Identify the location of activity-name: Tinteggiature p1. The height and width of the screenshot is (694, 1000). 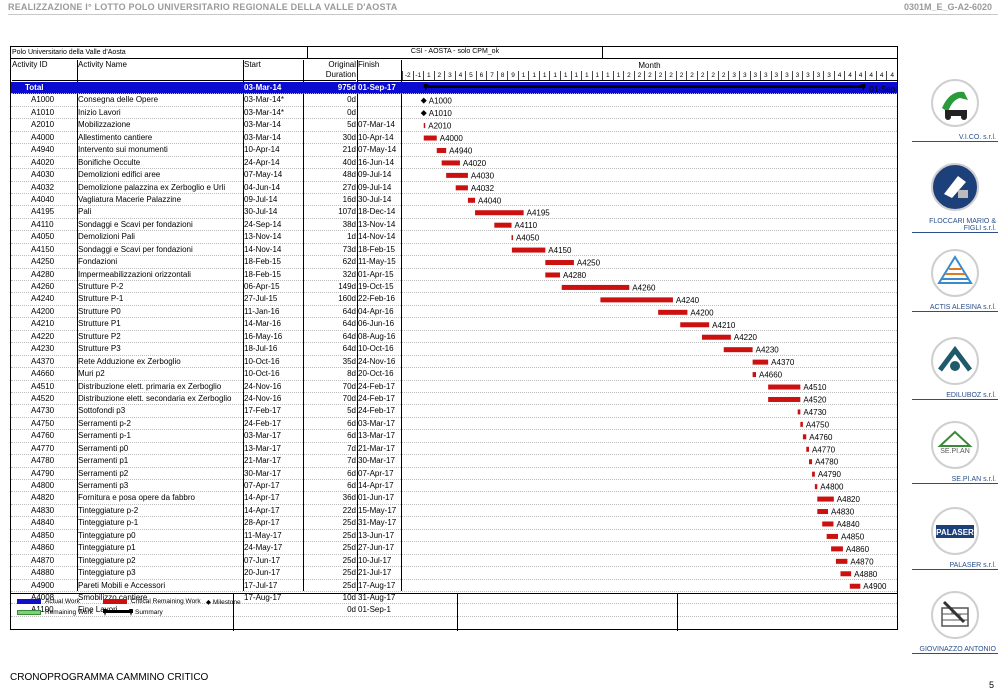
(107, 548).